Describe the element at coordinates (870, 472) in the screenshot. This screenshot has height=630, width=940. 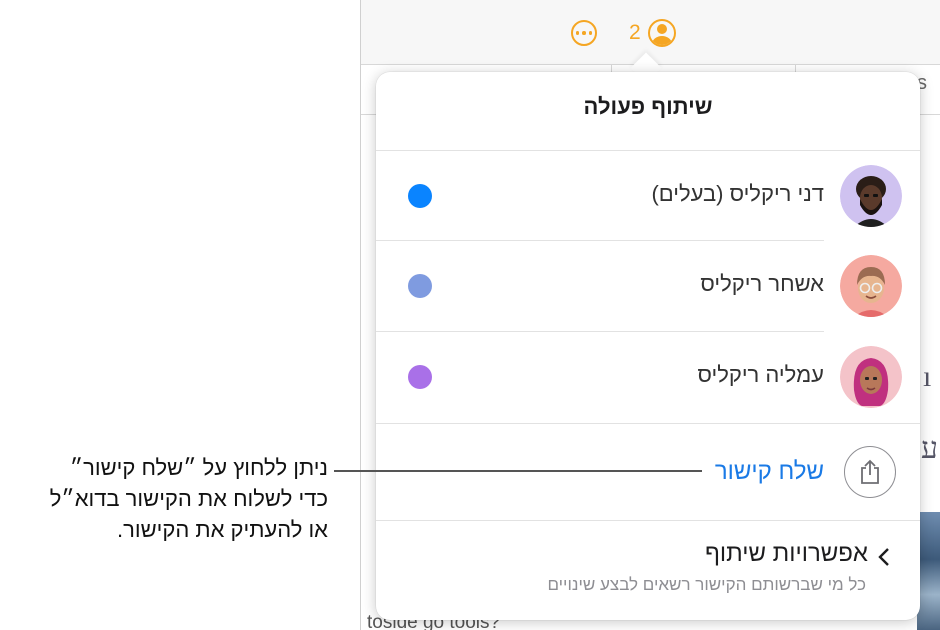
I see `share-icon` at that location.